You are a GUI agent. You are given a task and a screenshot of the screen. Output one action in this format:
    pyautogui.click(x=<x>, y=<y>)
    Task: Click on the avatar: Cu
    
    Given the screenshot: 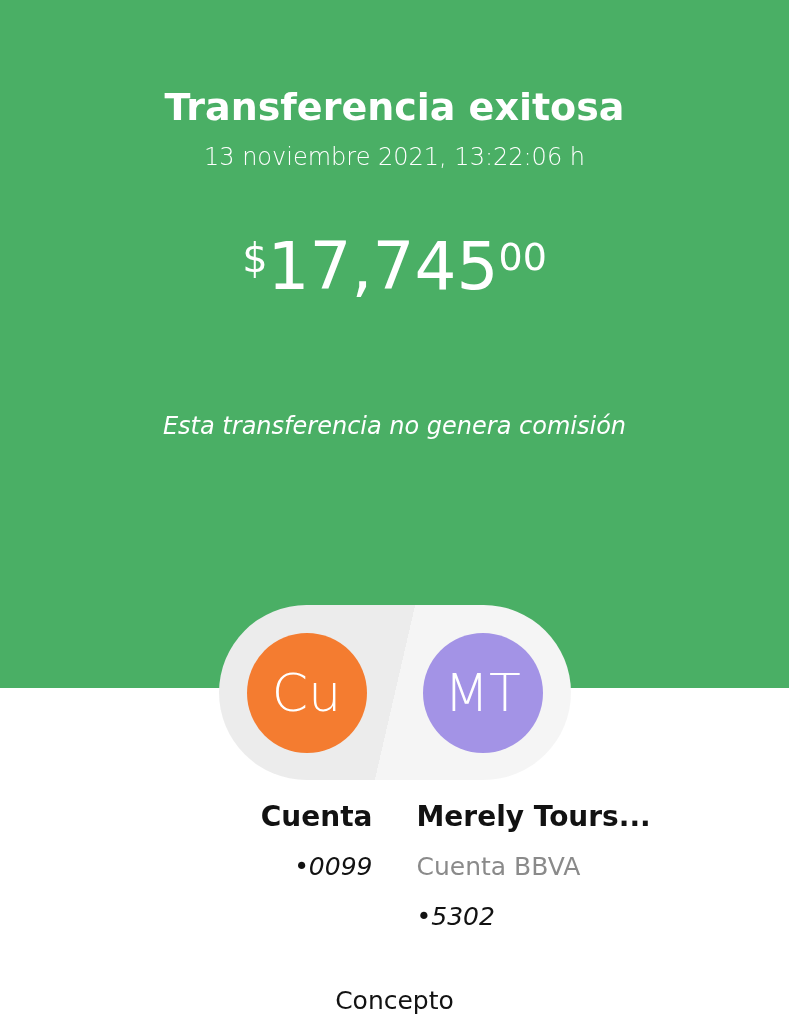 What is the action you would take?
    pyautogui.click(x=306, y=692)
    